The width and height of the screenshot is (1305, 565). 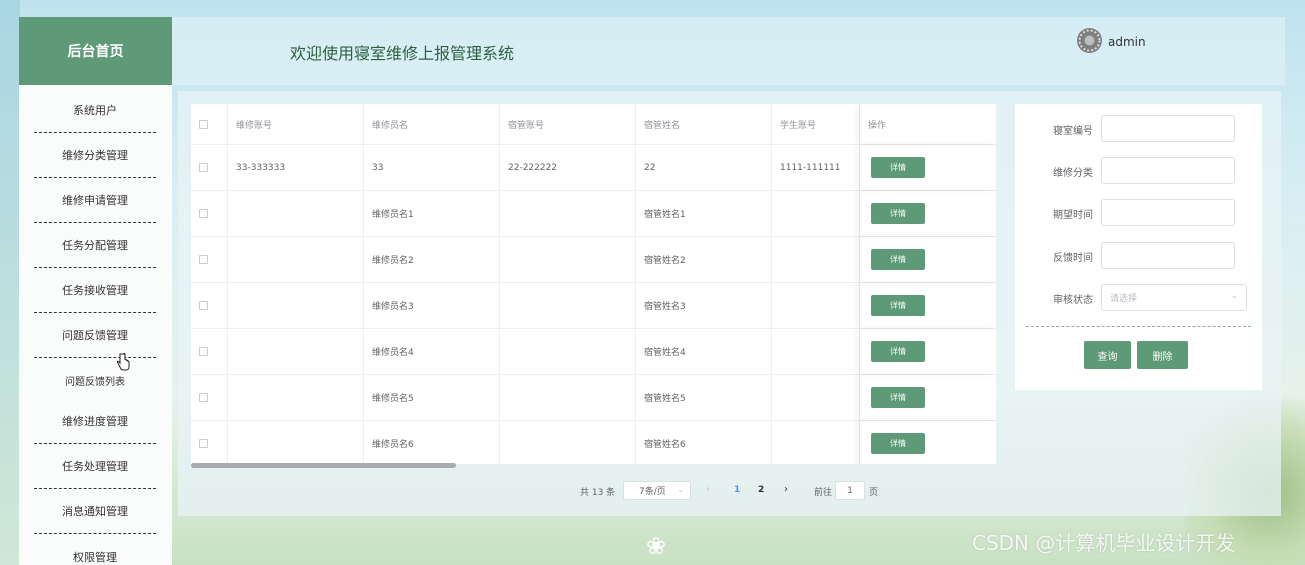 I want to click on select-all-checkbox, so click(x=203, y=124).